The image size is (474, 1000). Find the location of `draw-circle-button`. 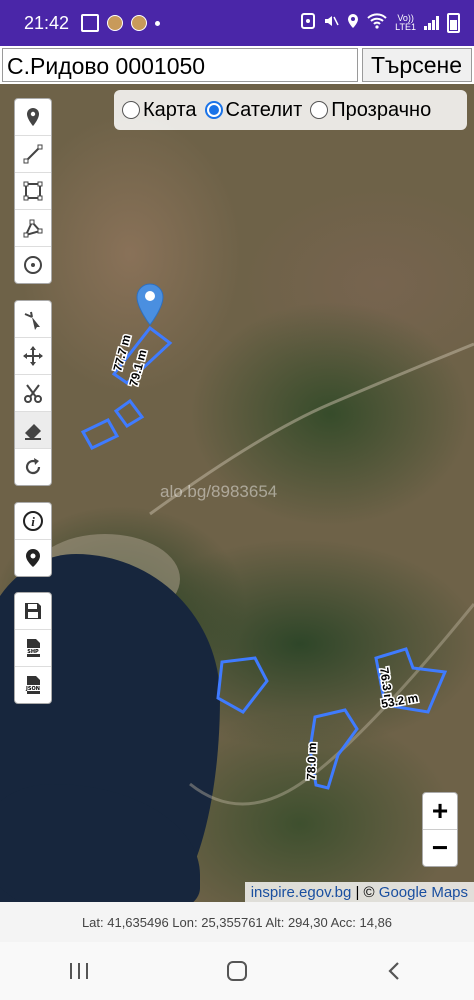

draw-circle-button is located at coordinates (33, 265).